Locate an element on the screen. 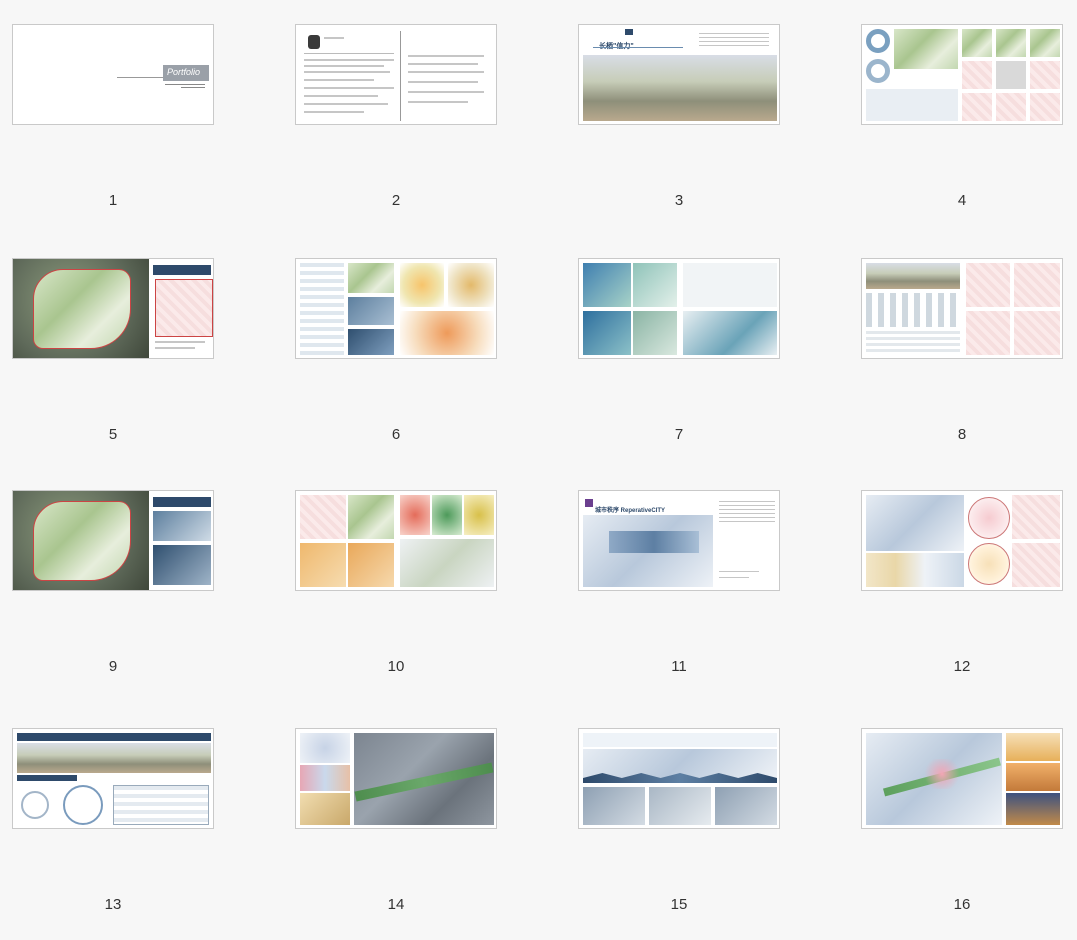 The height and width of the screenshot is (940, 1077). portfolio-title-block: Portfolio is located at coordinates (186, 73).